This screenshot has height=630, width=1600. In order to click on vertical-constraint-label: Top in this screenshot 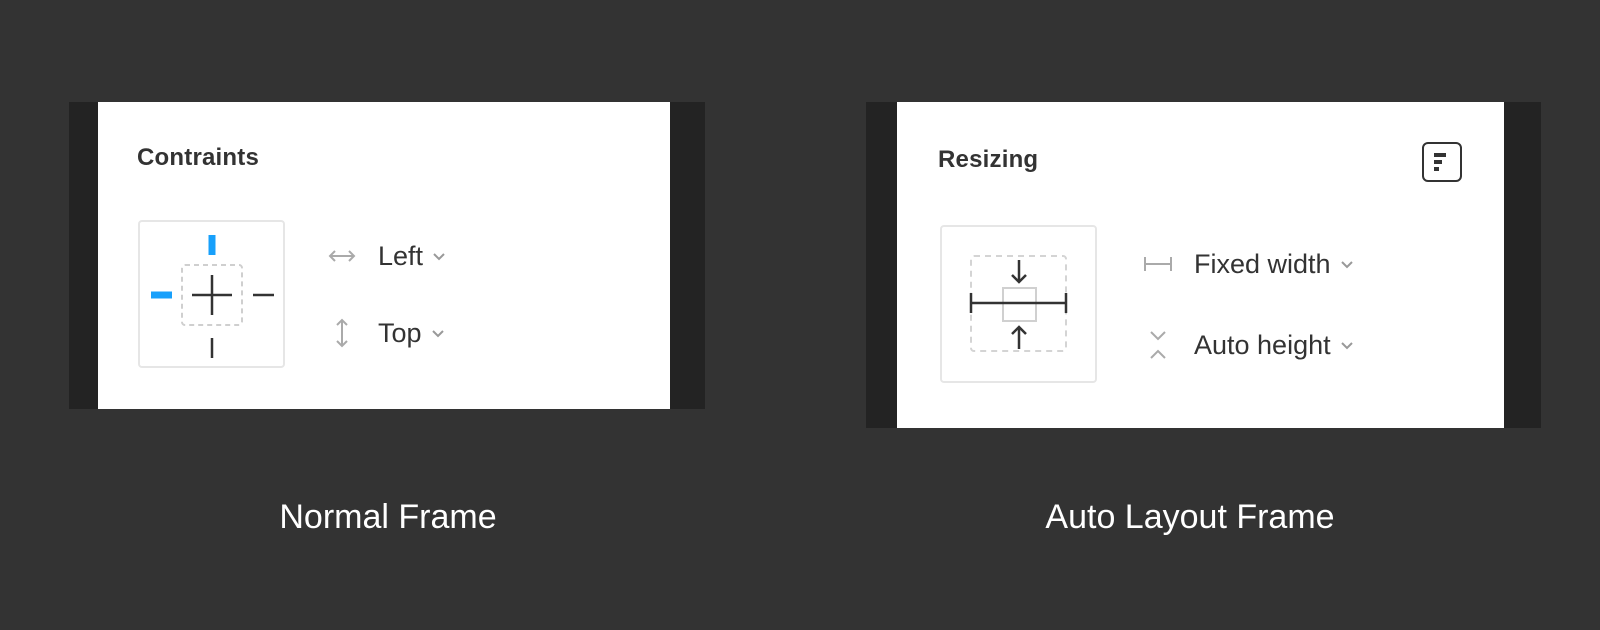, I will do `click(400, 332)`.